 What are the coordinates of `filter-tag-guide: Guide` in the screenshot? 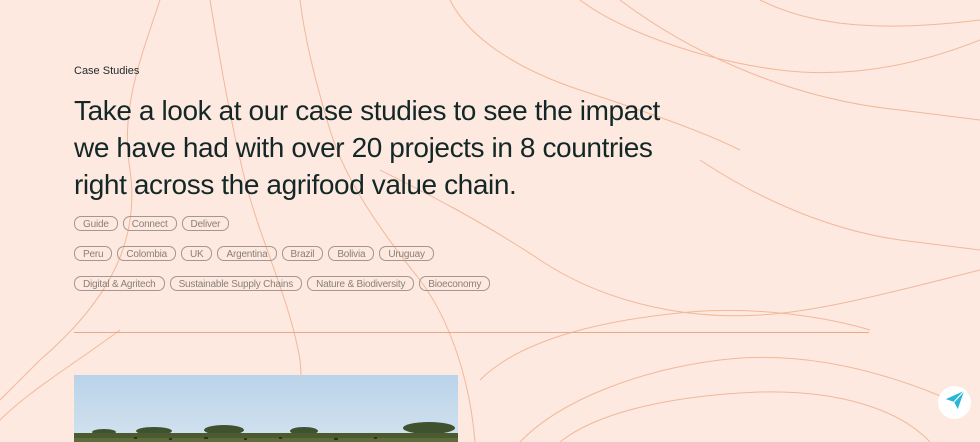 It's located at (96, 223).